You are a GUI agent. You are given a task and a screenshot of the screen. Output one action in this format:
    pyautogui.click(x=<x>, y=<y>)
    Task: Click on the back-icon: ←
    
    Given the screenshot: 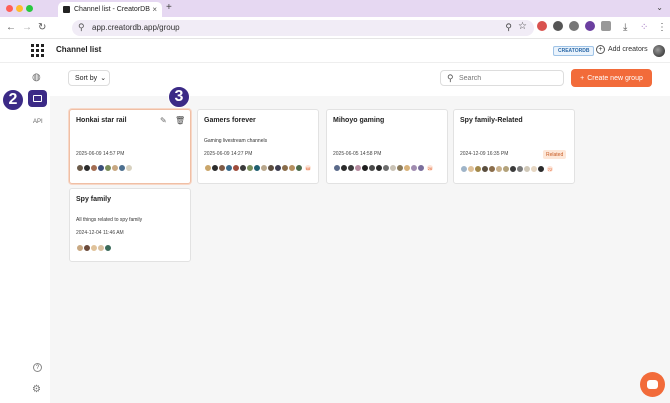 What is the action you would take?
    pyautogui.click(x=11, y=27)
    